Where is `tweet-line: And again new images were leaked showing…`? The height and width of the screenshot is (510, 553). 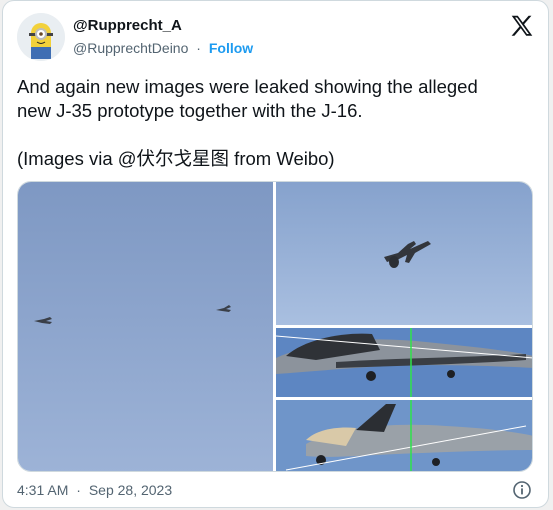
tweet-line: And again new images were leaked showing… is located at coordinates (247, 86).